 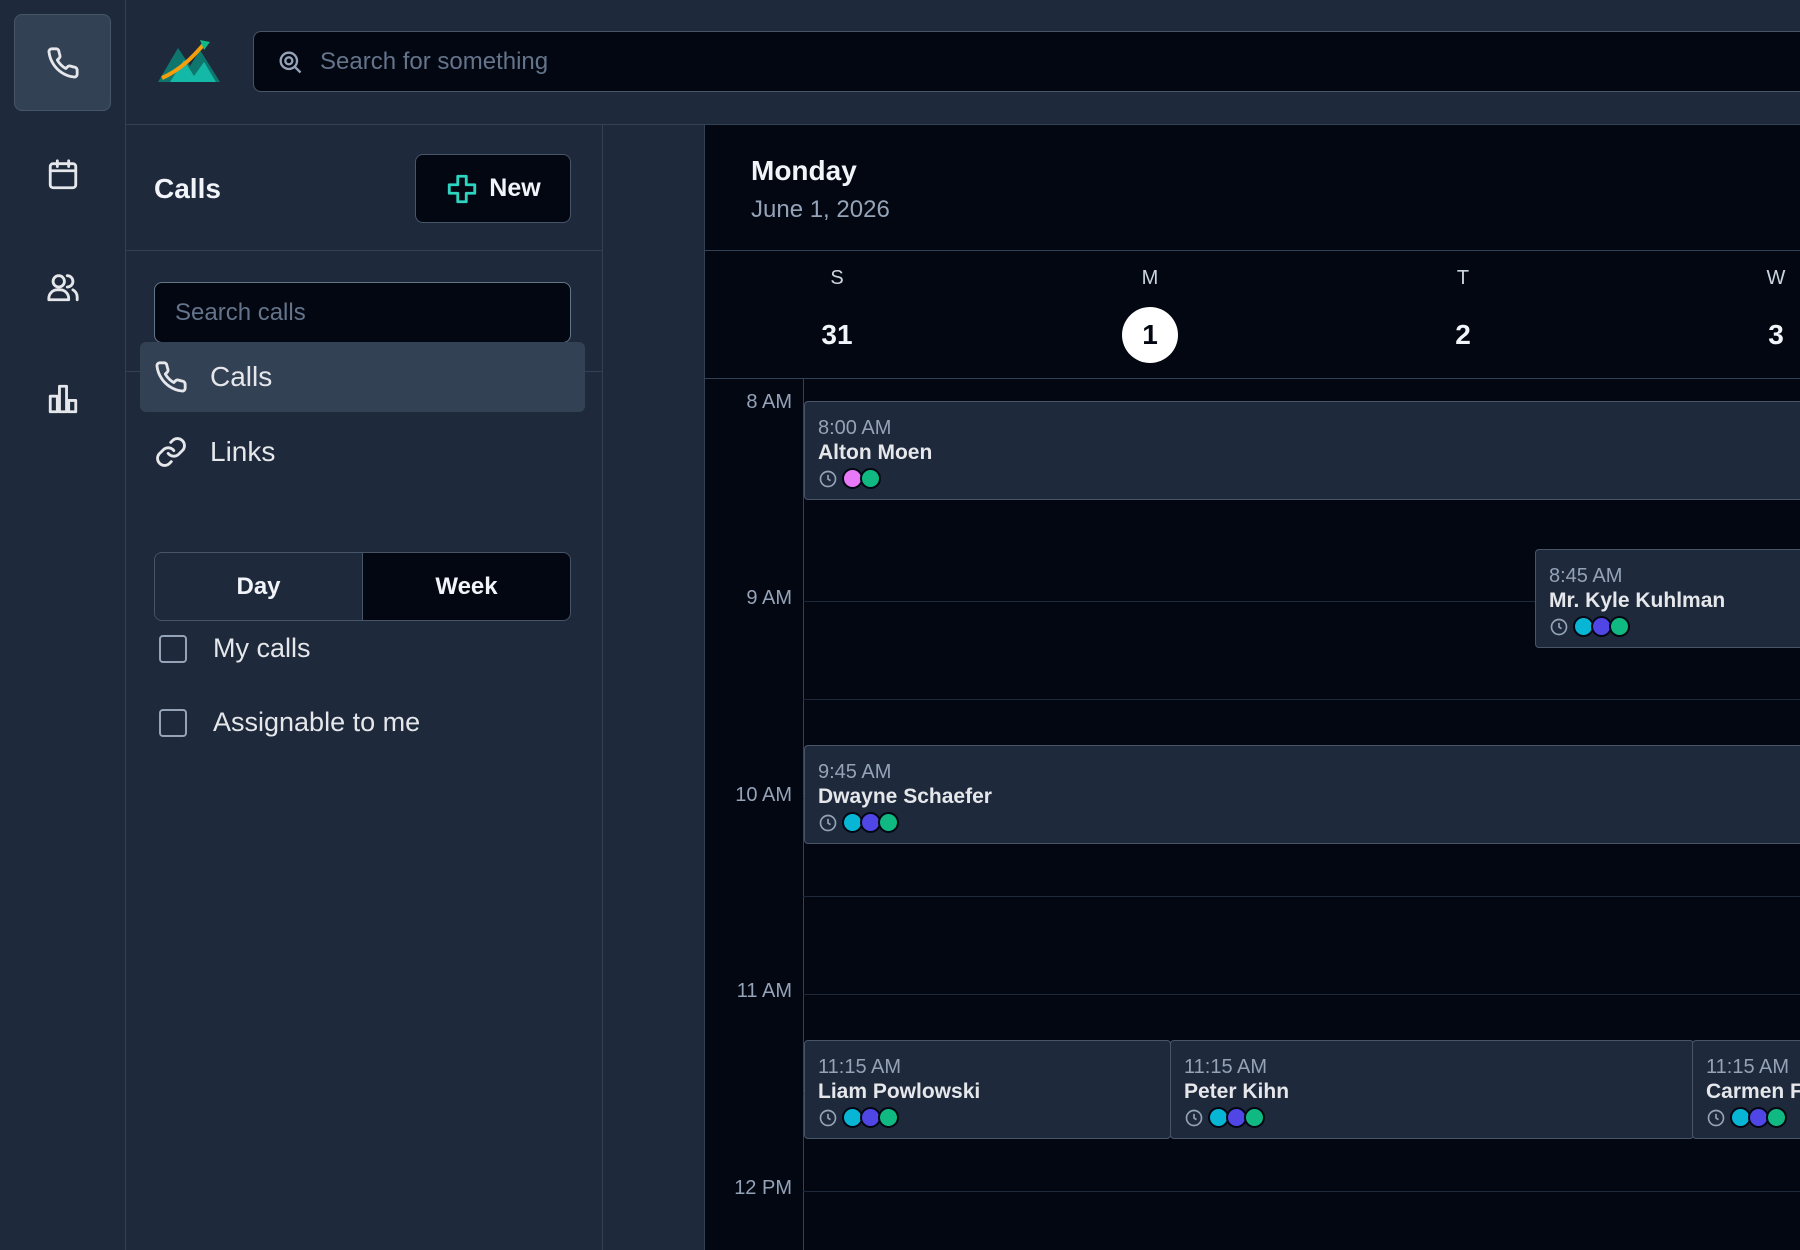 I want to click on global-search, so click(x=1026, y=61).